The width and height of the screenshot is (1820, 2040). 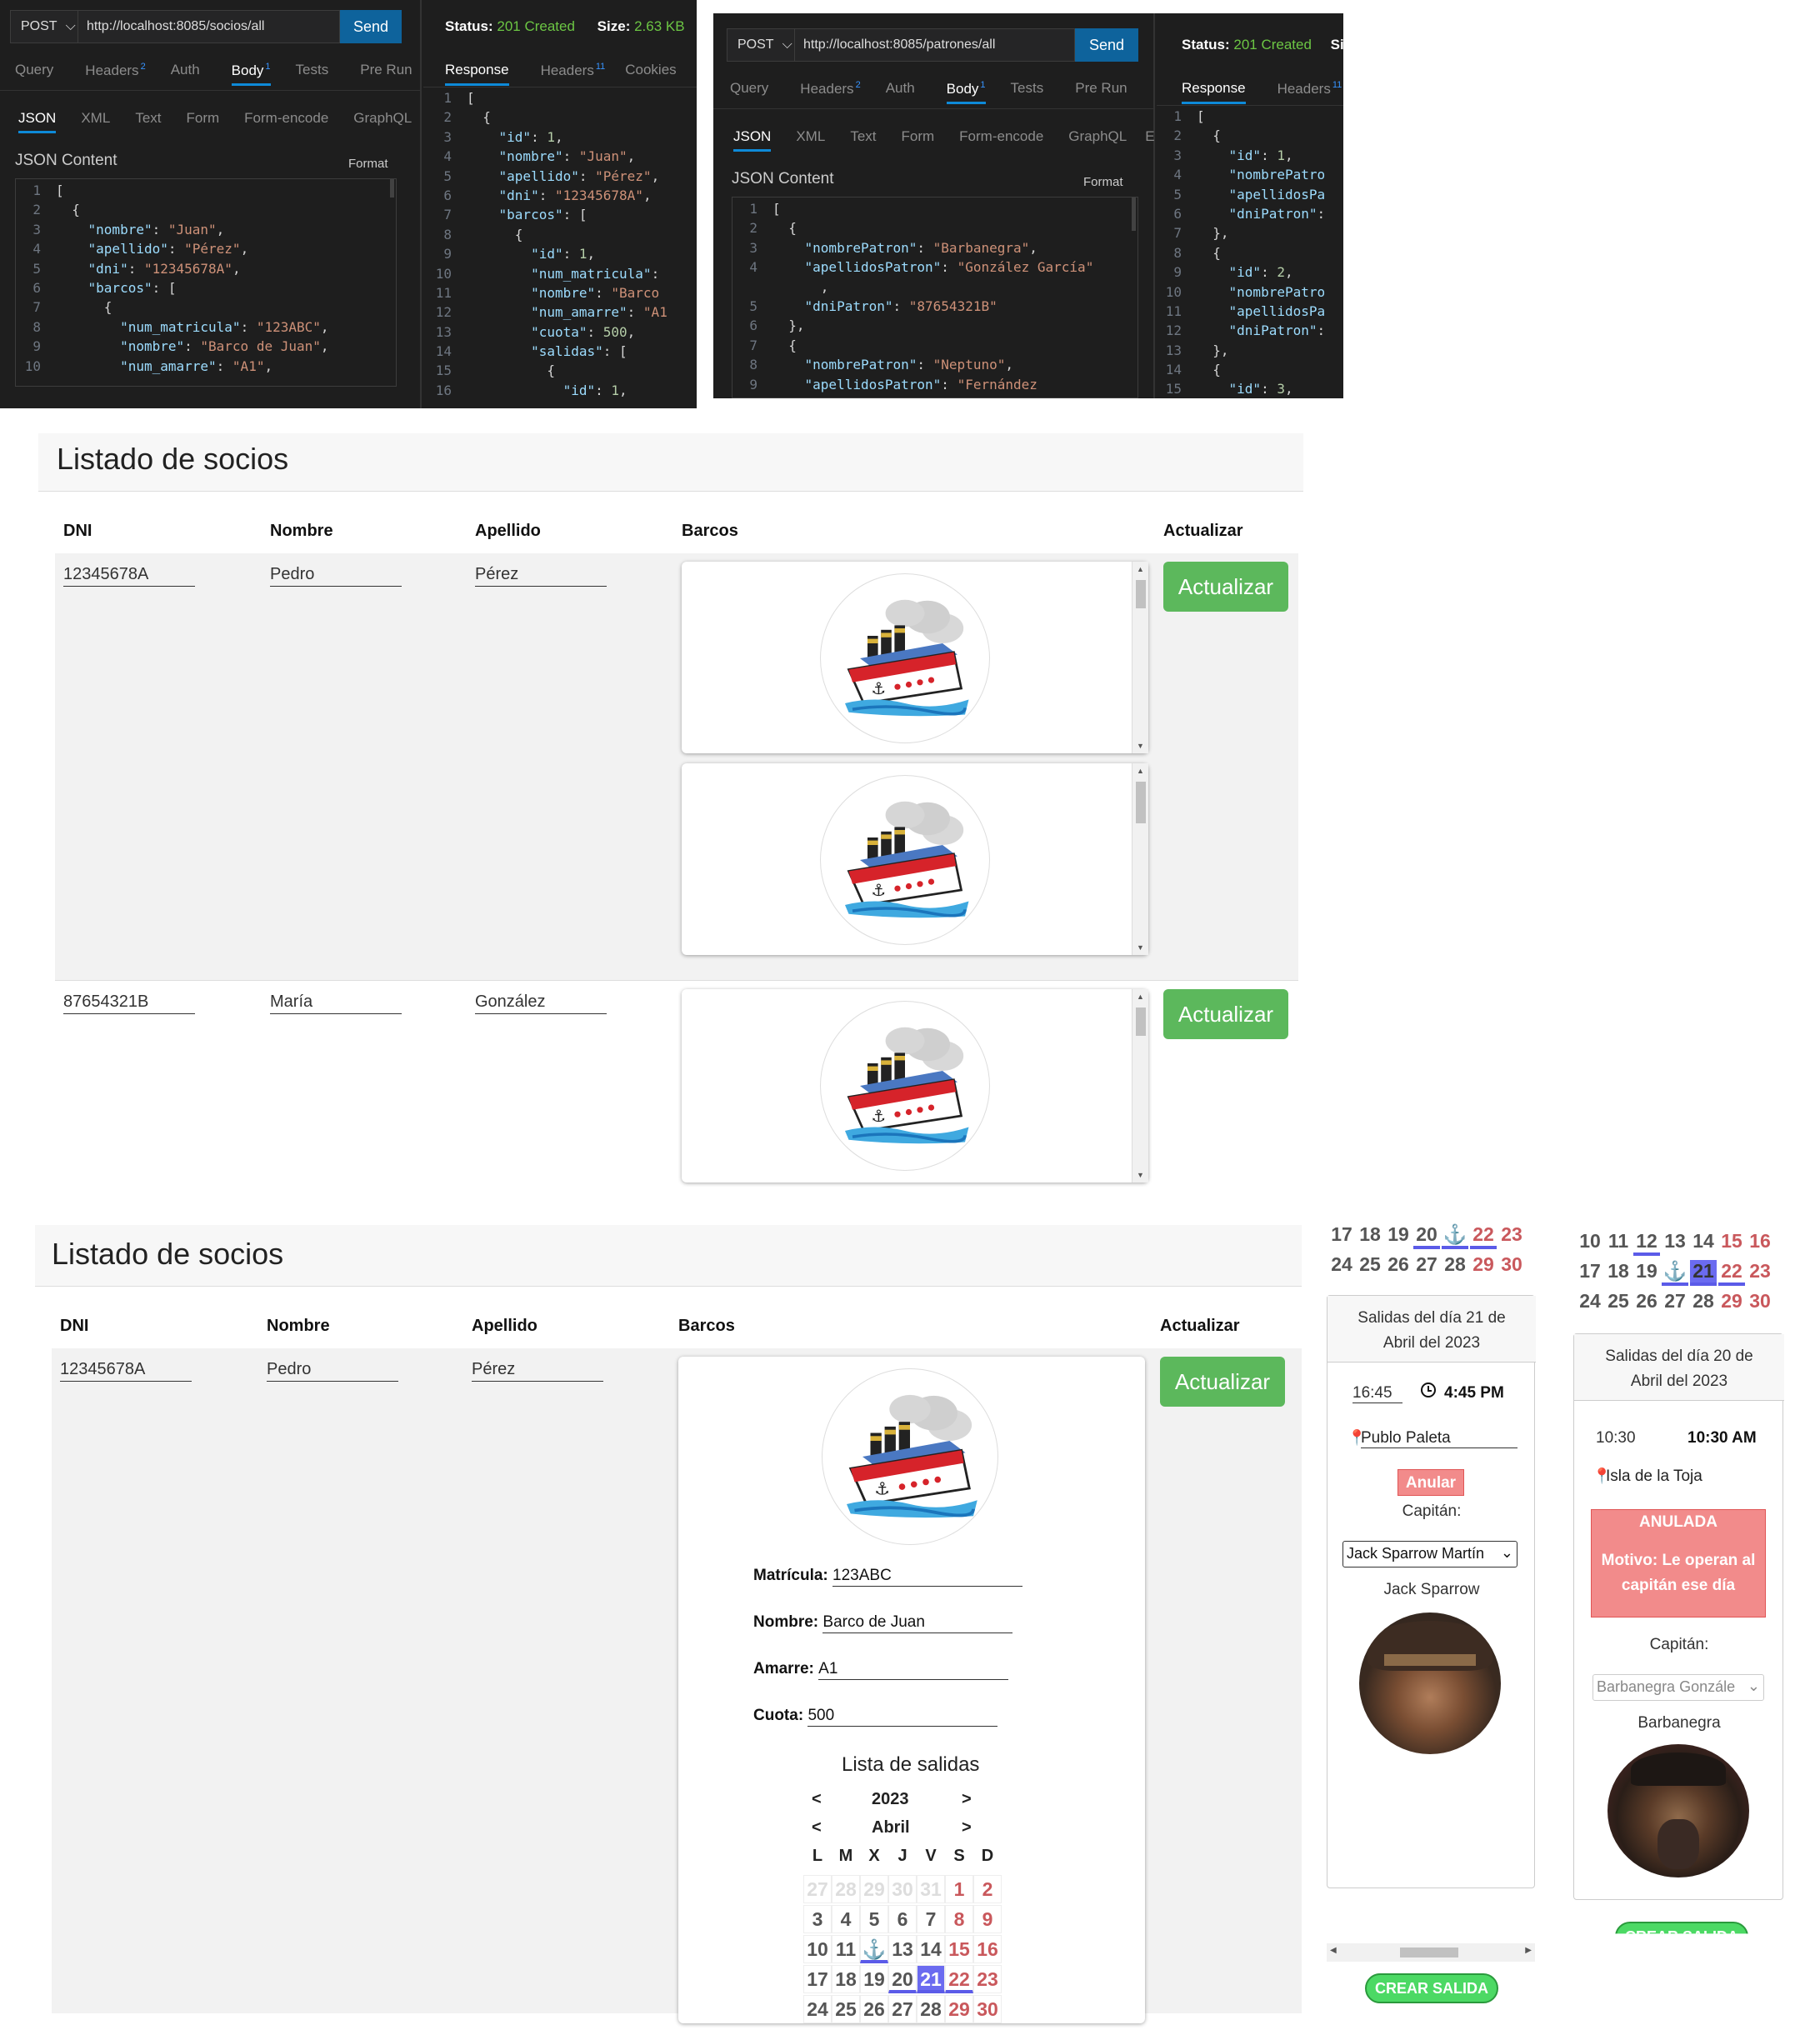 What do you see at coordinates (846, 1919) in the screenshot?
I see `calendar-day: 4` at bounding box center [846, 1919].